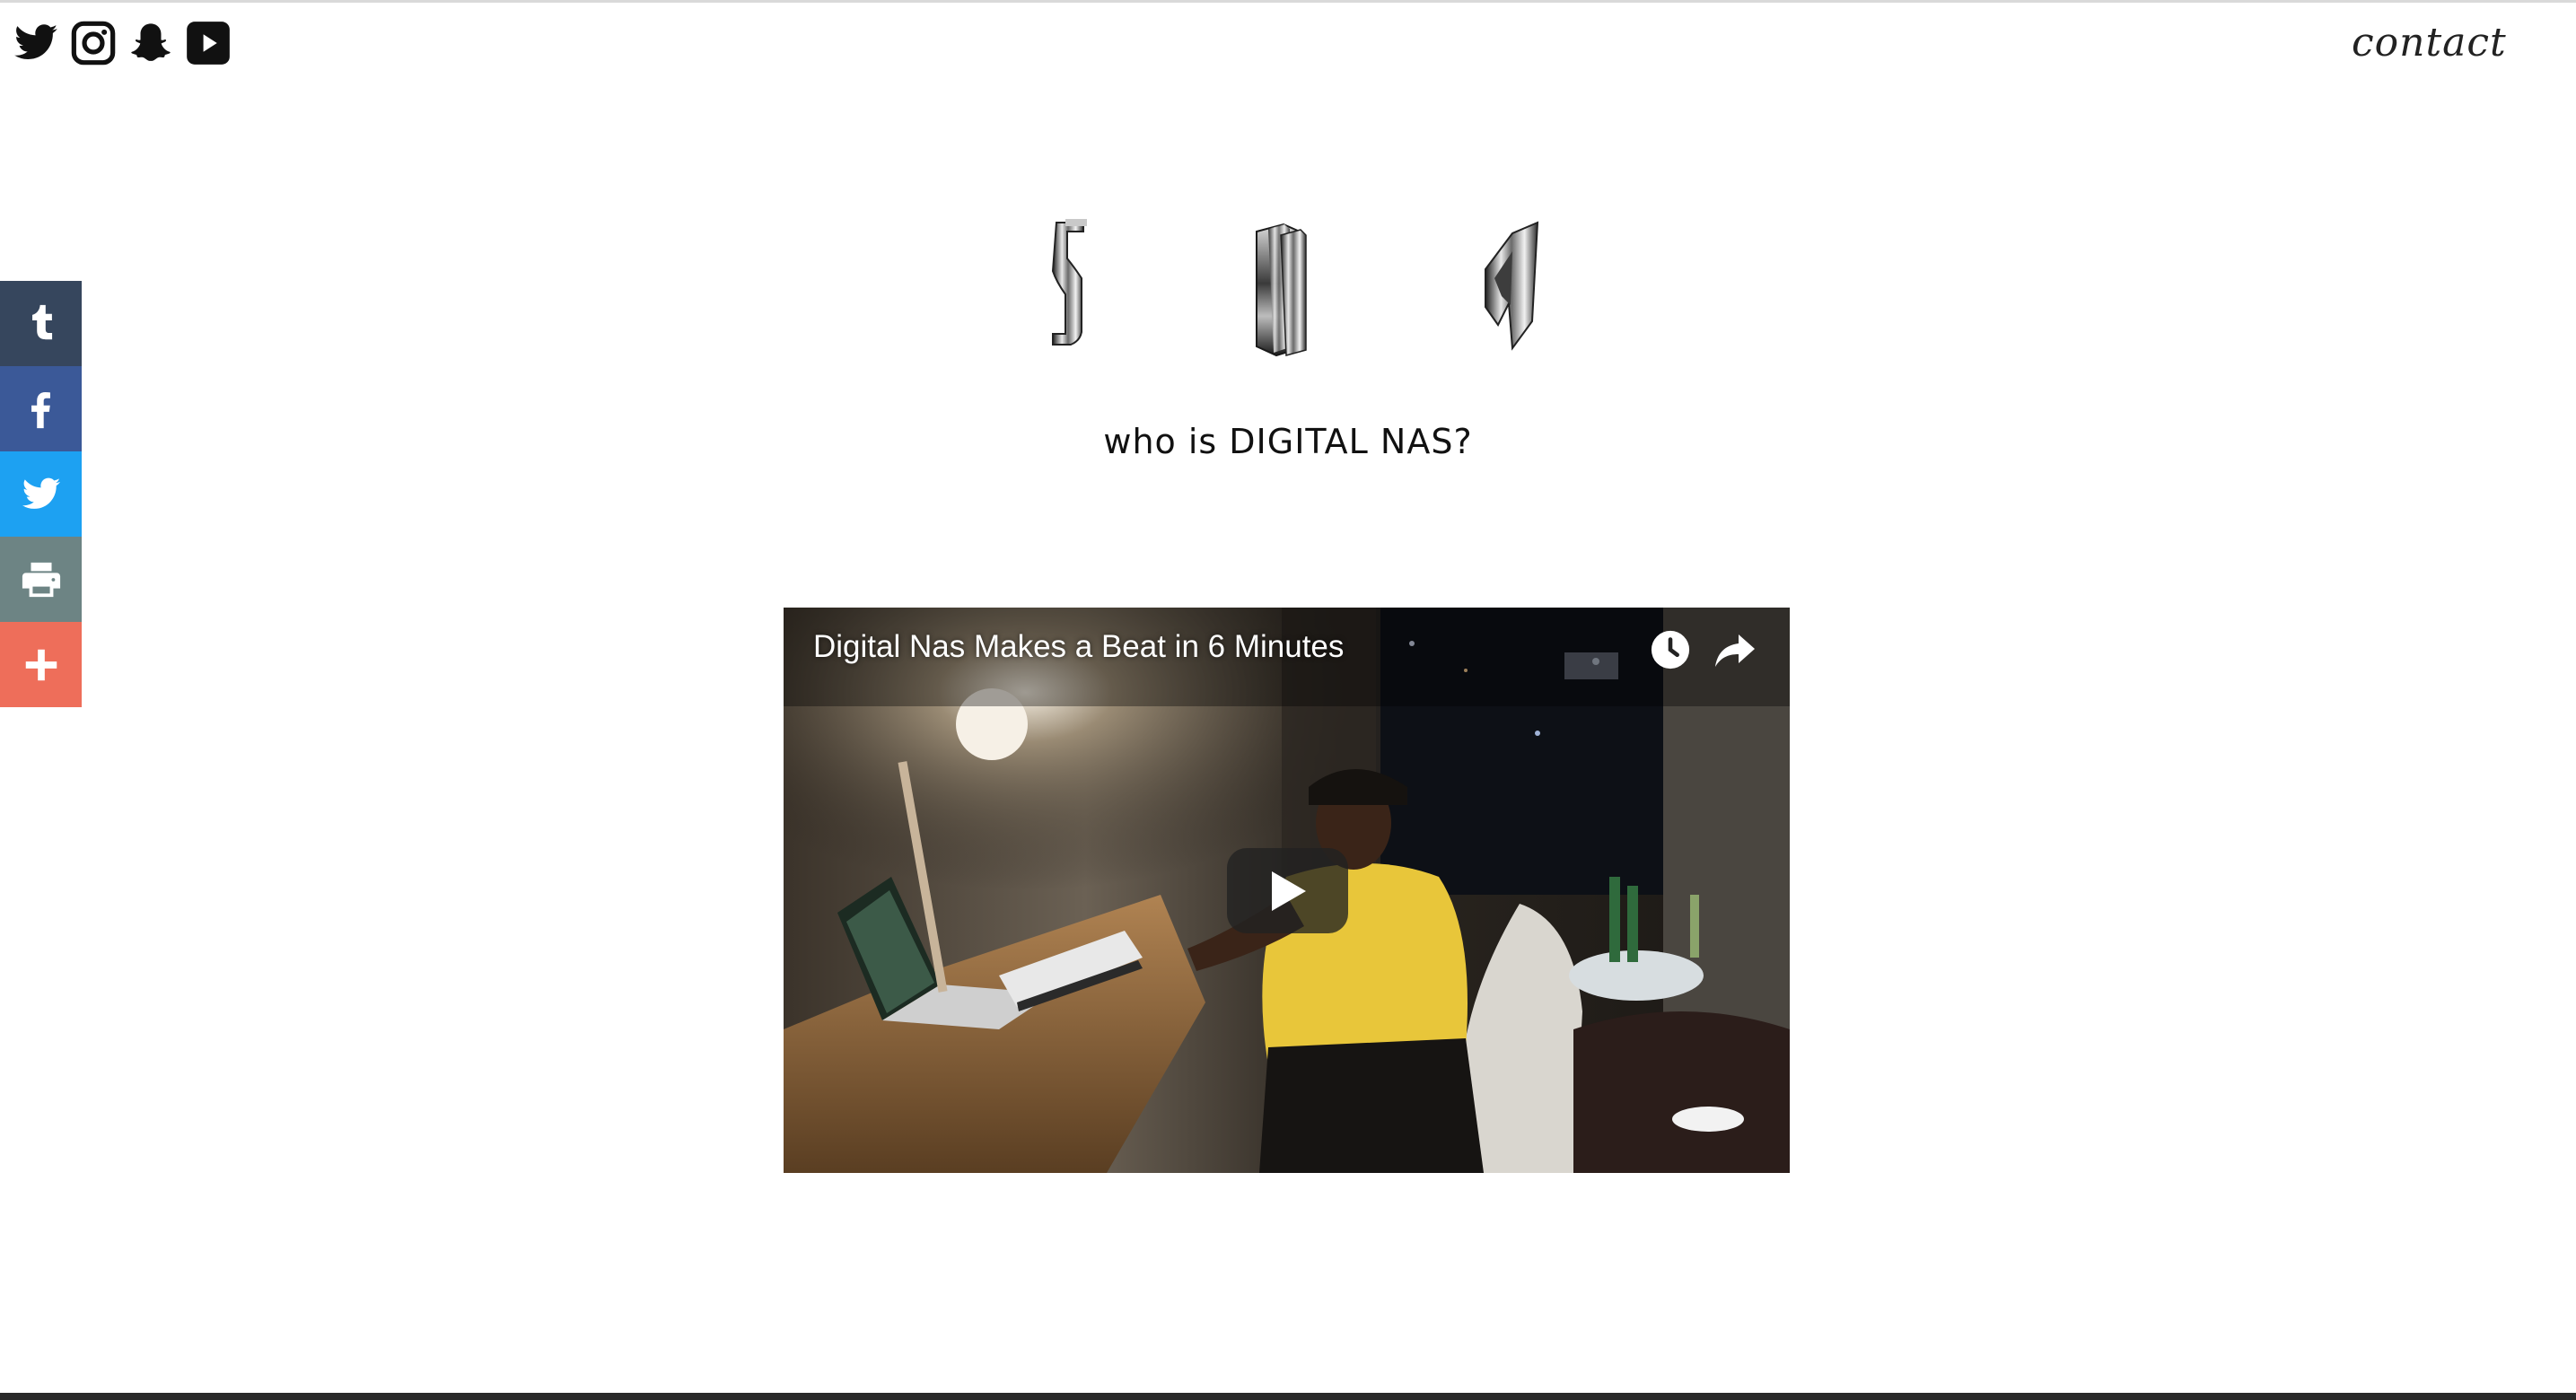 This screenshot has width=2576, height=1400. I want to click on bottom-border, so click(1288, 1397).